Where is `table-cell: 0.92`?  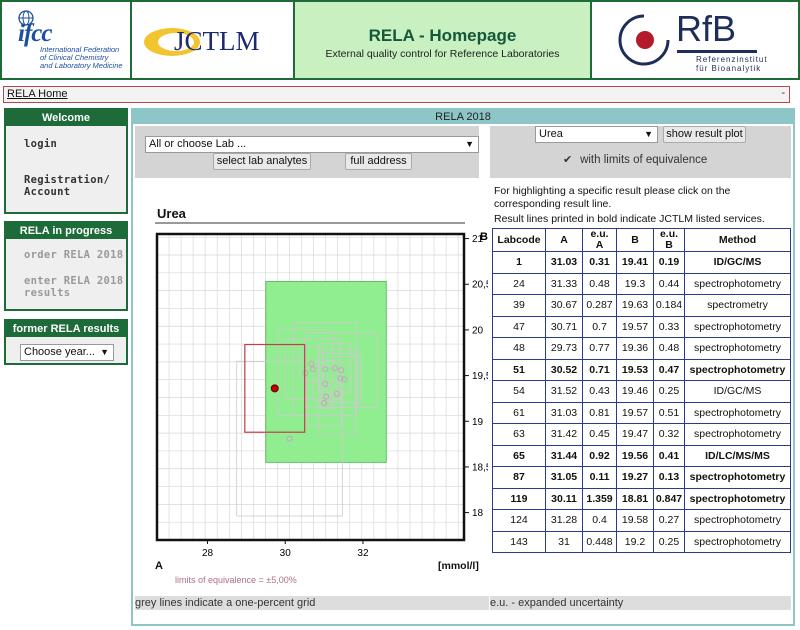 table-cell: 0.92 is located at coordinates (599, 455).